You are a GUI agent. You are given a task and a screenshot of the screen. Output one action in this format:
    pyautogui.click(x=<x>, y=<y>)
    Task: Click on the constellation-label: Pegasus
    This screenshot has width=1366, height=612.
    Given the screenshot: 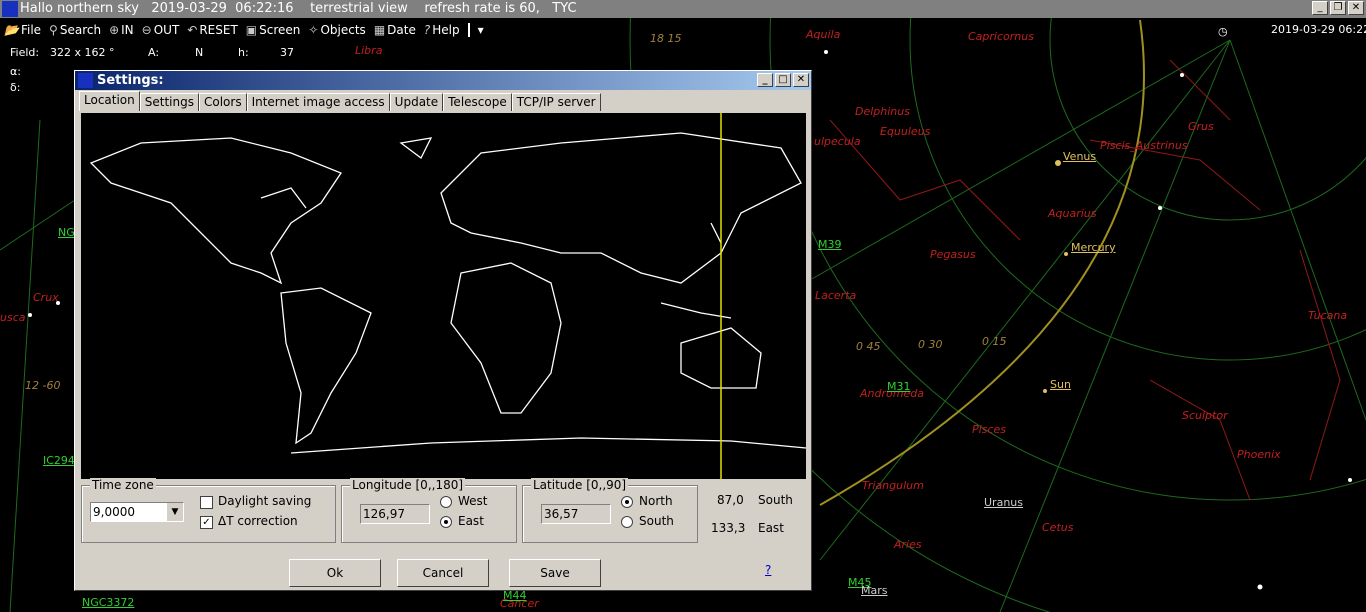 What is the action you would take?
    pyautogui.click(x=953, y=254)
    